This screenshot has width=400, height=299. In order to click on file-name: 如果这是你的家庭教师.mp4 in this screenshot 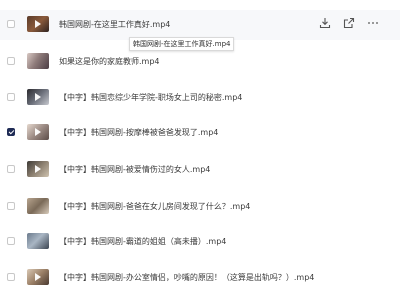, I will do `click(109, 61)`.